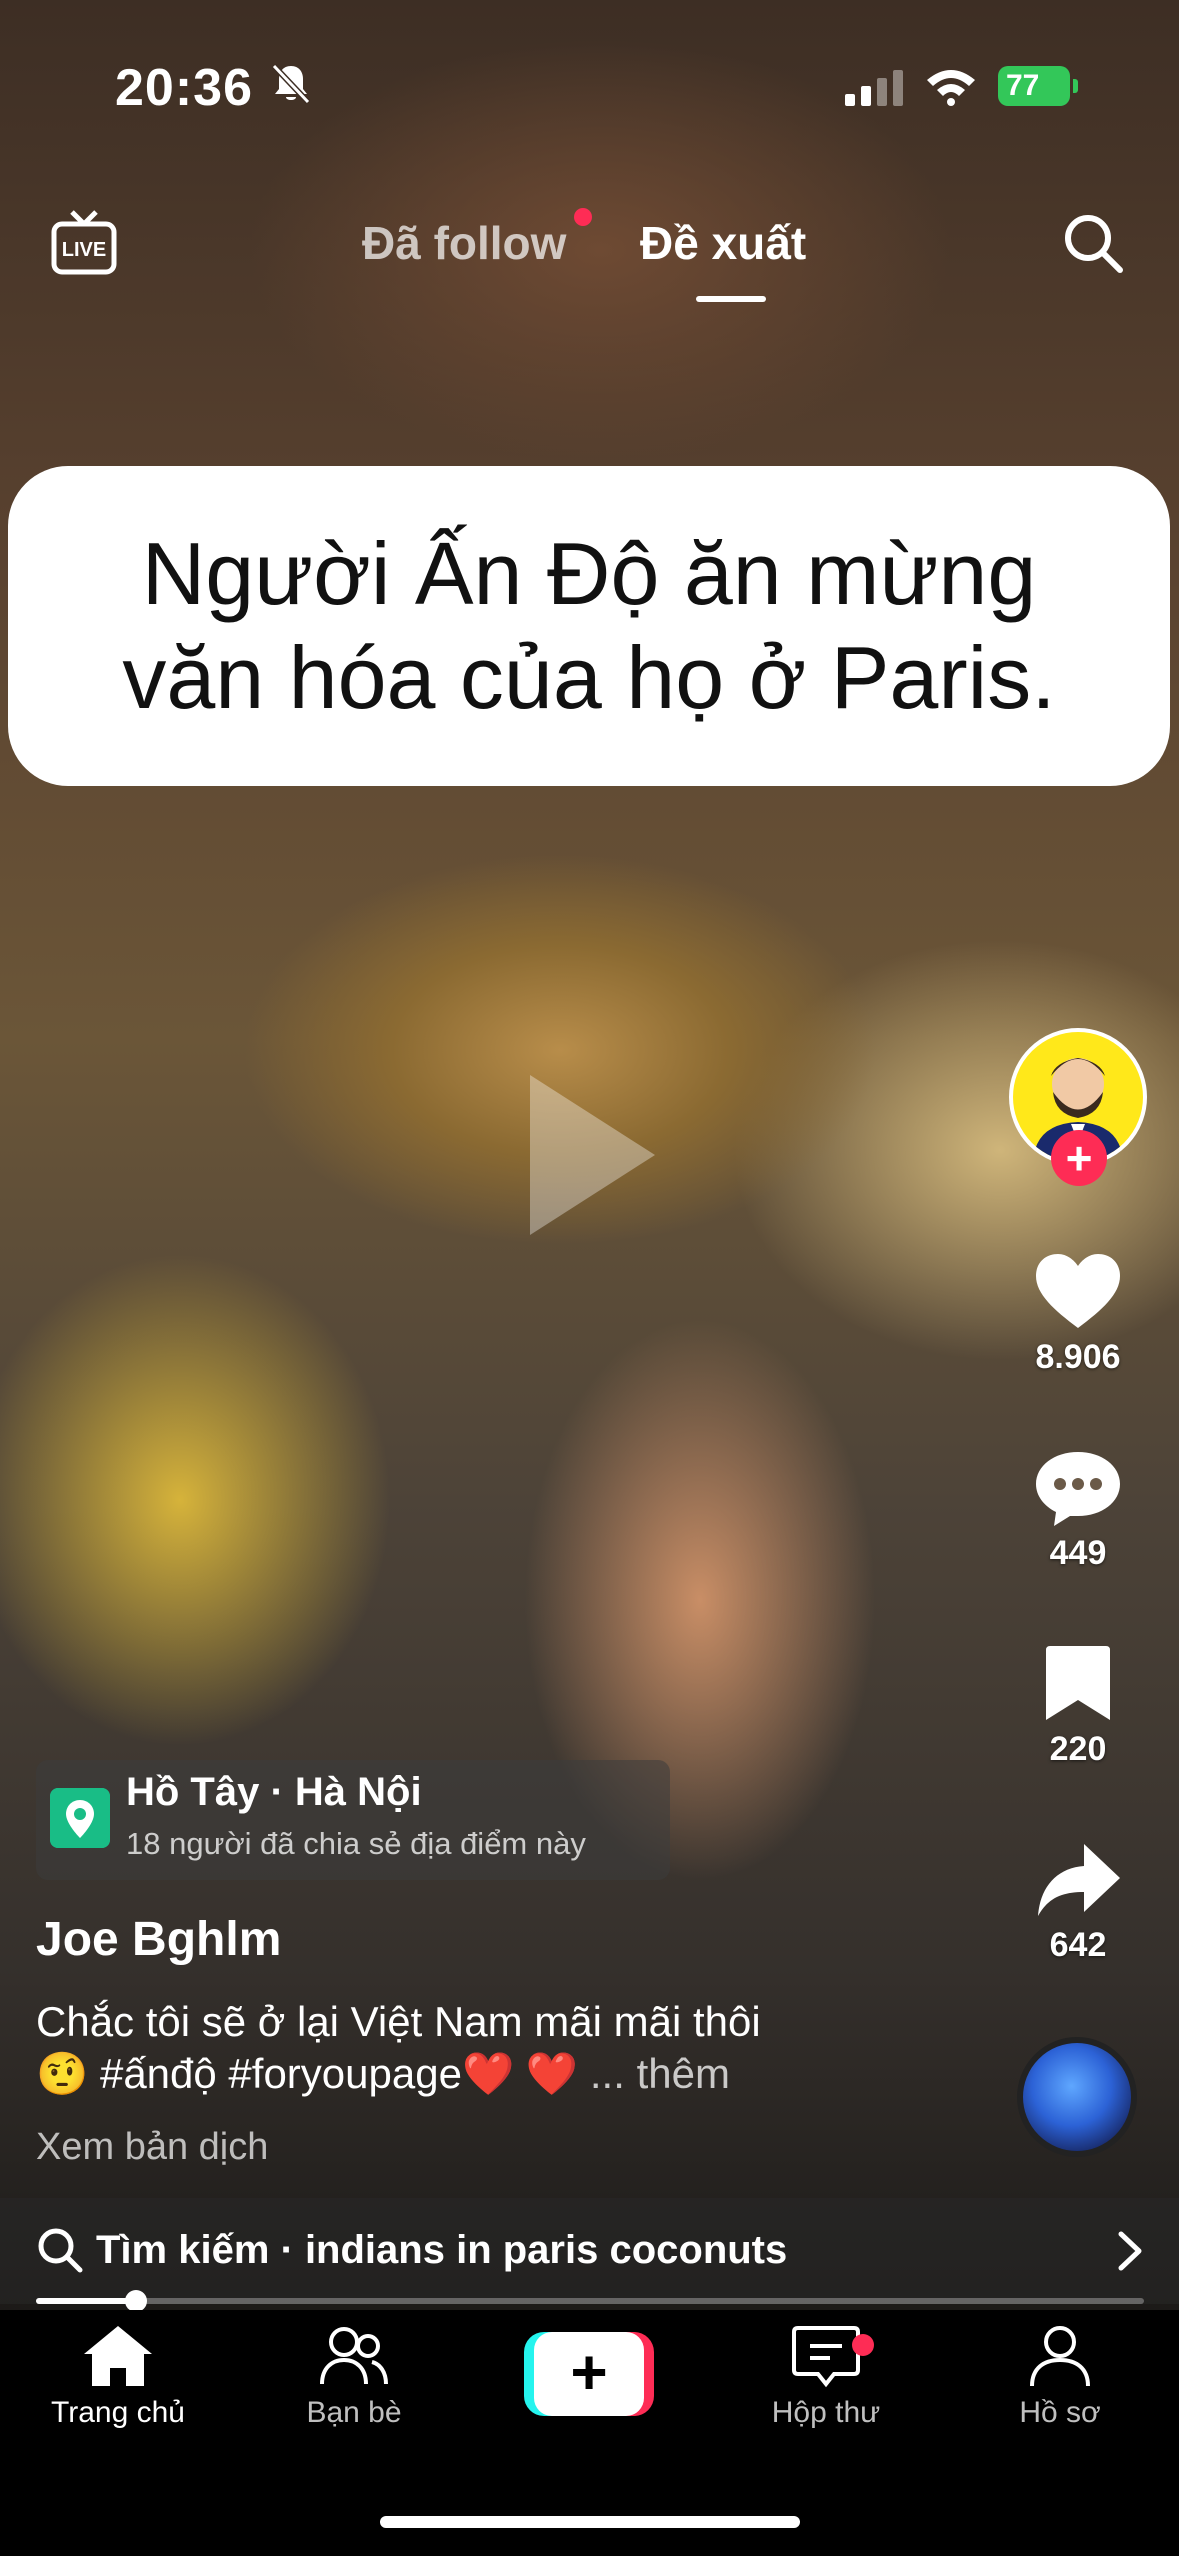 This screenshot has height=2556, width=1179. What do you see at coordinates (951, 88) in the screenshot?
I see `wifi-icon` at bounding box center [951, 88].